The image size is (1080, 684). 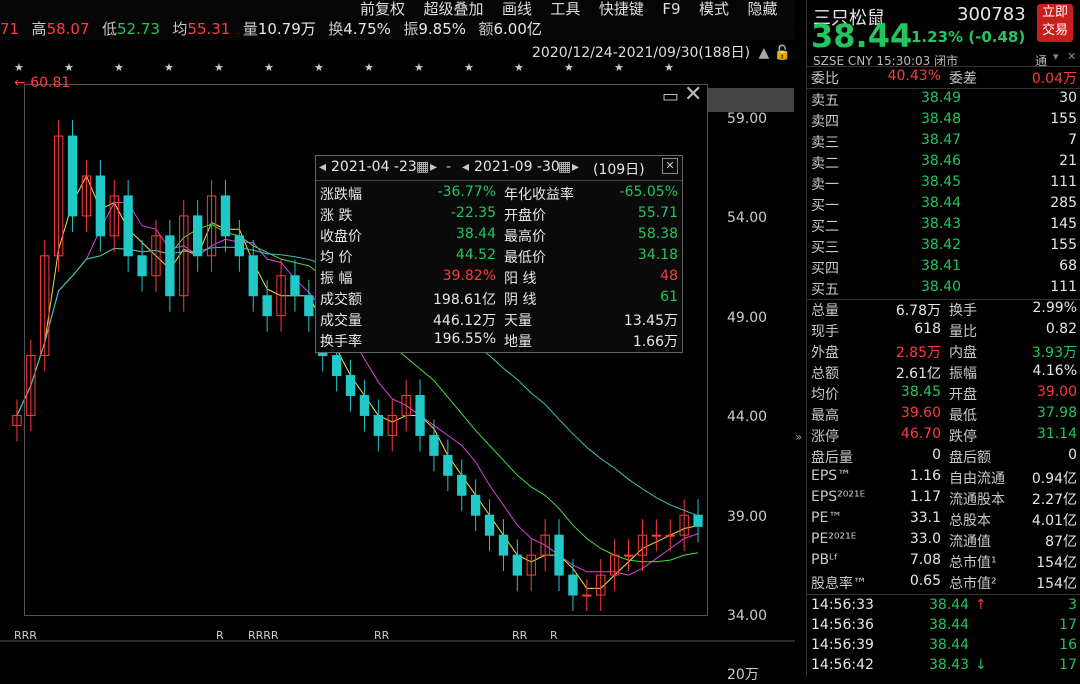 What do you see at coordinates (1054, 479) in the screenshot?
I see `stat-value: 0.94亿` at bounding box center [1054, 479].